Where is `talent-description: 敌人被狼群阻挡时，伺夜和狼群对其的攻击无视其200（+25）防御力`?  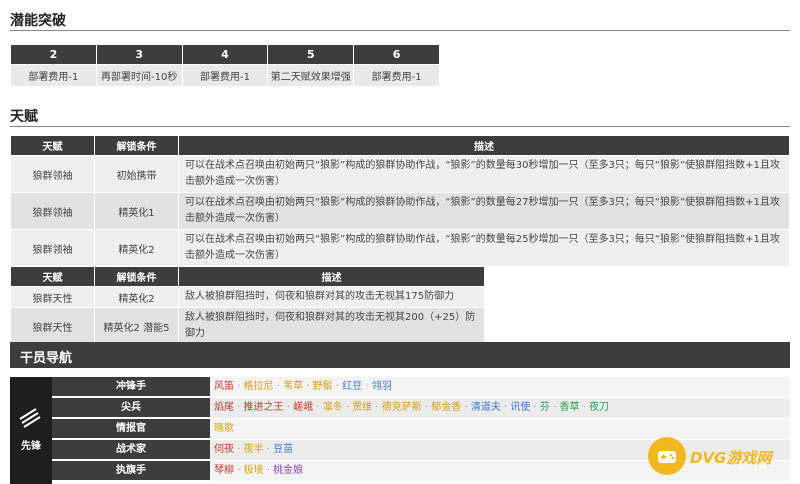
talent-description: 敌人被狼群阻挡时，伺夜和狼群对其的攻击无视其200（+25）防御力 is located at coordinates (331, 326).